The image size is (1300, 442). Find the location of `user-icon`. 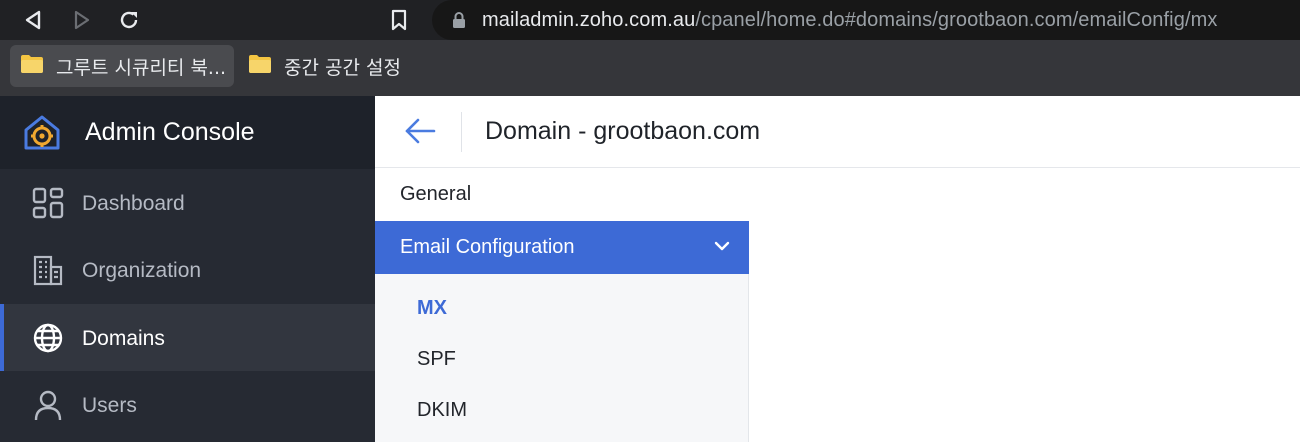

user-icon is located at coordinates (48, 407).